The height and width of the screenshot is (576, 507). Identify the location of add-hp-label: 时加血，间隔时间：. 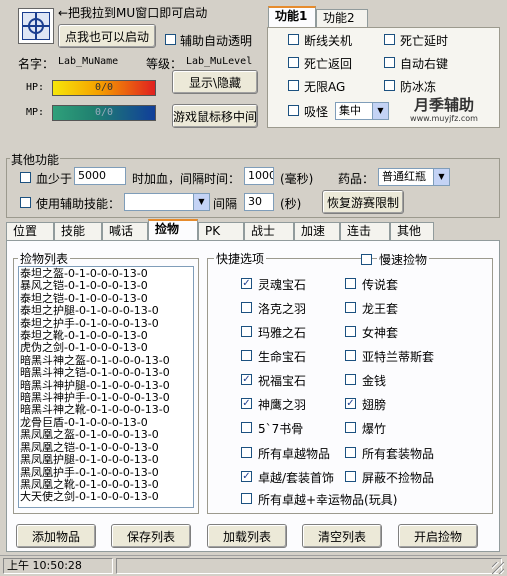
(186, 179).